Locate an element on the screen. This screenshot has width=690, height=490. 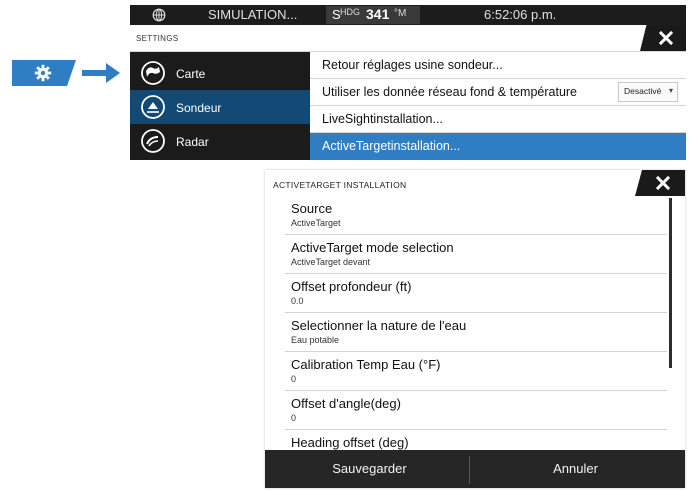
save-button-label: Sauvegarder is located at coordinates (369, 468).